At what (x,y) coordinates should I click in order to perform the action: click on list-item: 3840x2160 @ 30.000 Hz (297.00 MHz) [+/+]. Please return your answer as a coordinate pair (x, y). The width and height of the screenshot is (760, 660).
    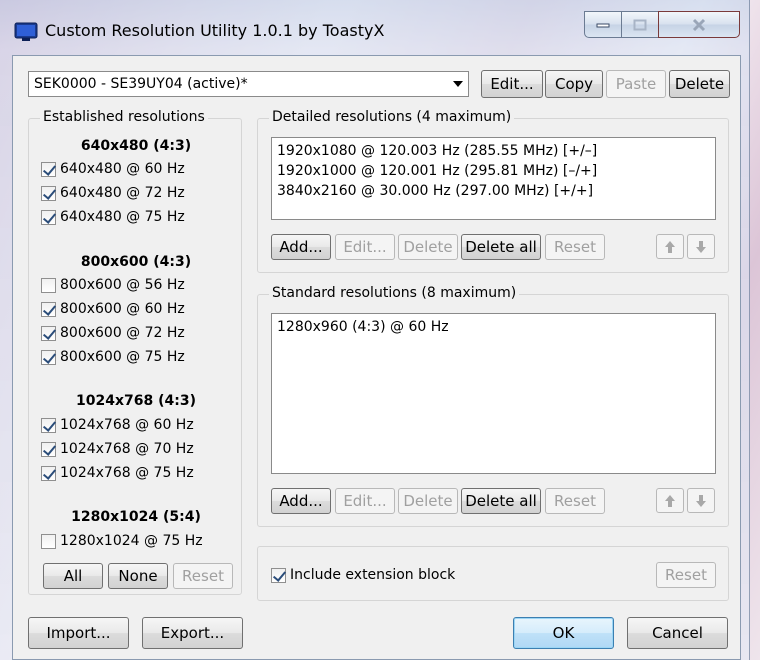
    Looking at the image, I should click on (493, 191).